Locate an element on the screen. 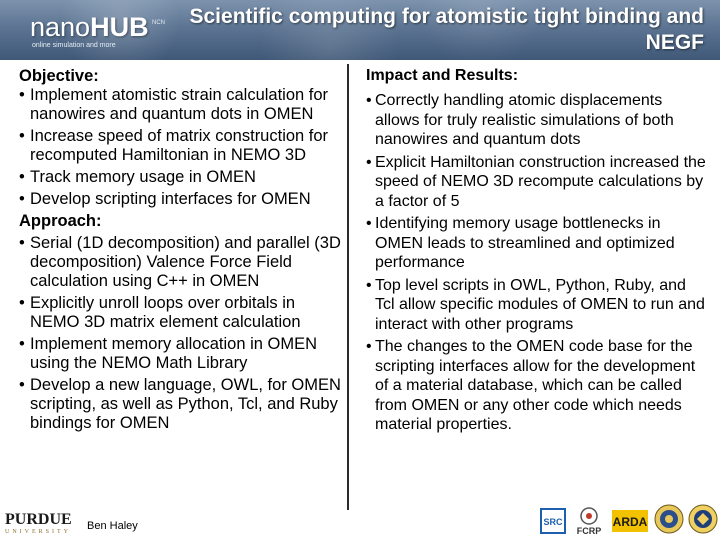 Image resolution: width=720 pixels, height=541 pixels. author-name: Ben Haley is located at coordinates (112, 526).